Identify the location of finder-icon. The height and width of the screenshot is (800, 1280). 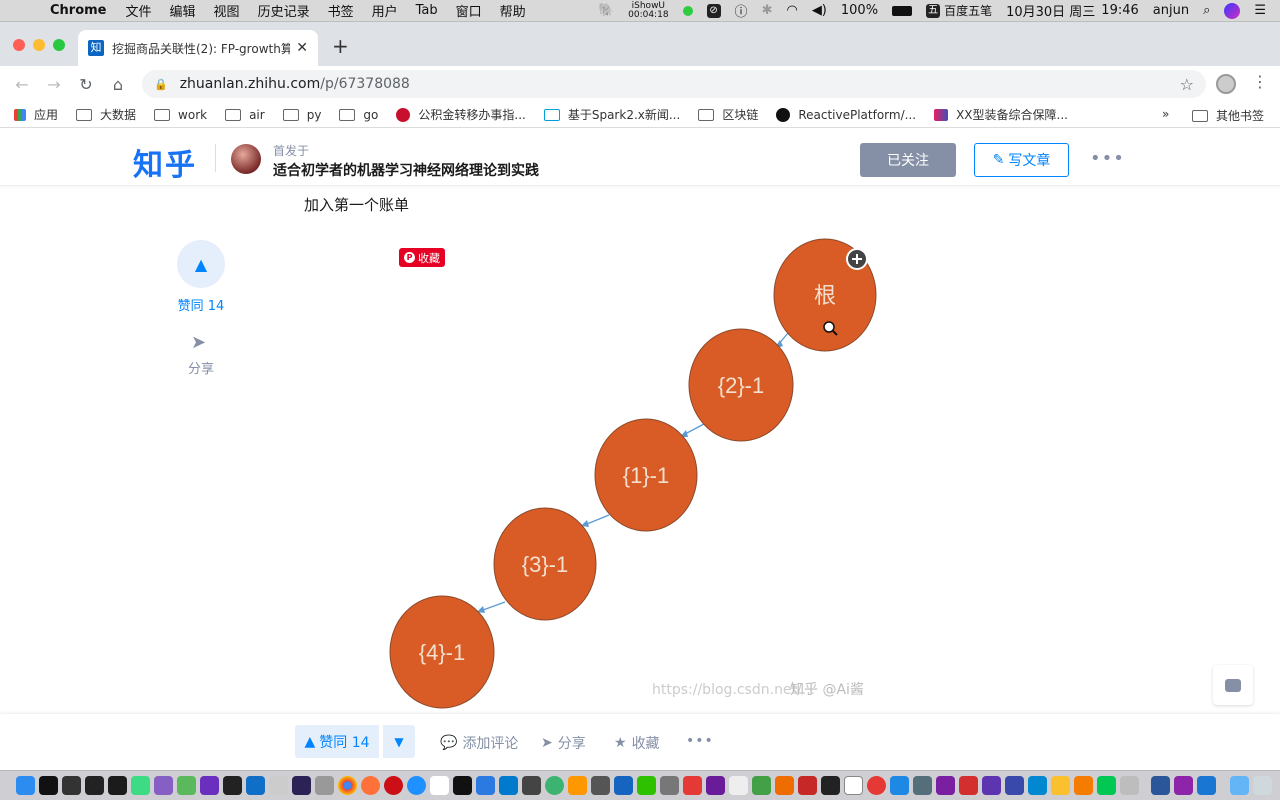
(25, 785).